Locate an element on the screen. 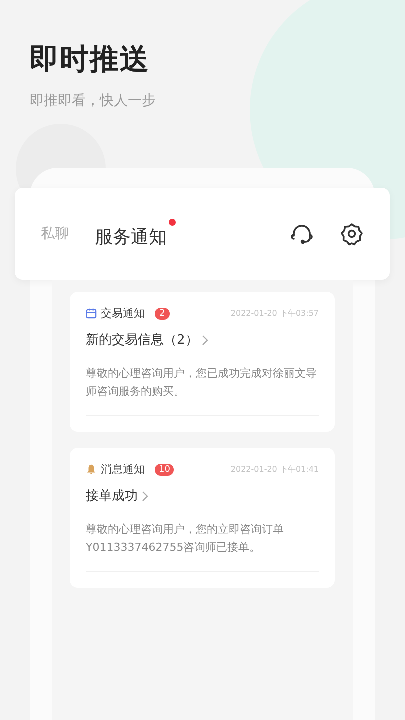  notification-title: 接单成功 is located at coordinates (117, 496).